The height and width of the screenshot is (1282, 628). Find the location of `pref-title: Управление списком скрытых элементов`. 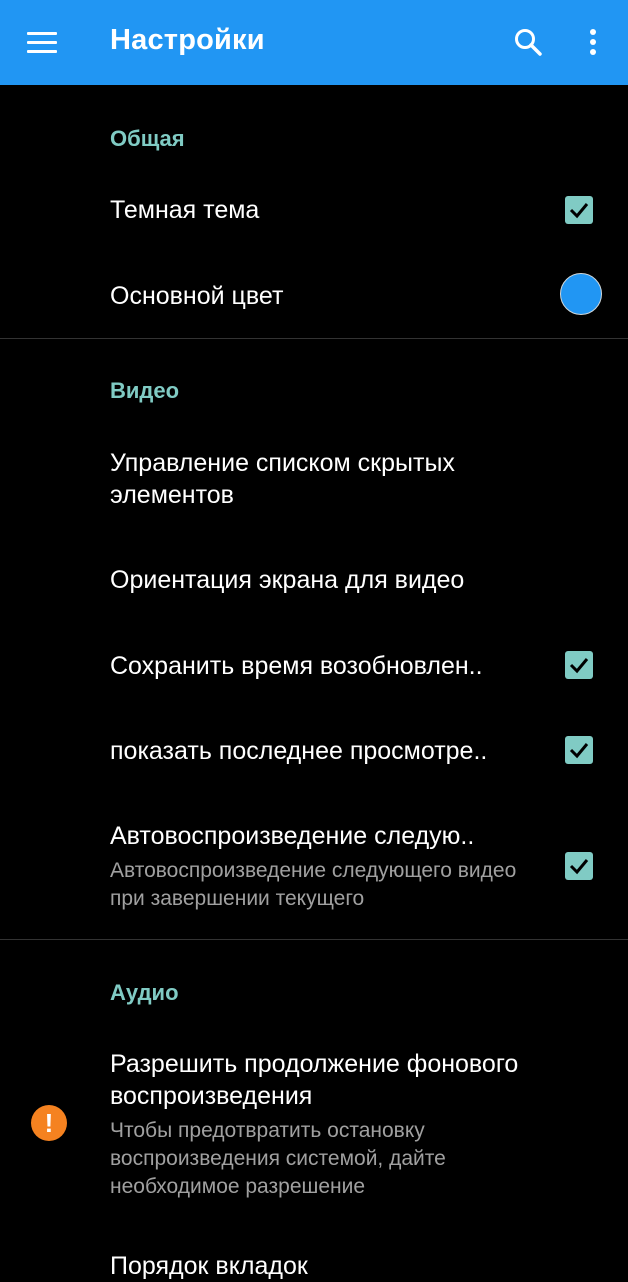

pref-title: Управление списком скрытых элементов is located at coordinates (282, 479).